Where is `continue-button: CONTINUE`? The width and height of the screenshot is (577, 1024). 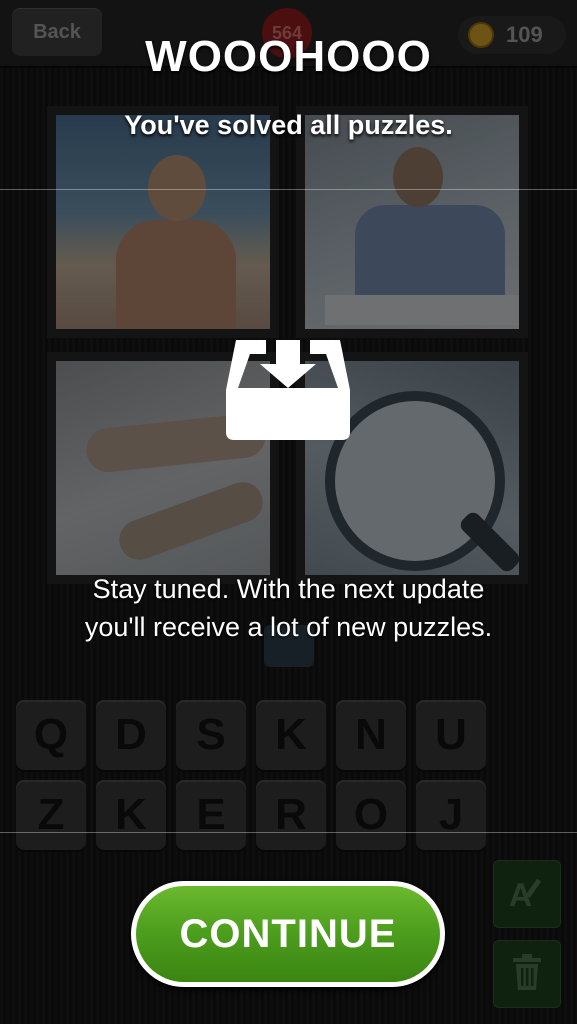
continue-button: CONTINUE is located at coordinates (288, 934).